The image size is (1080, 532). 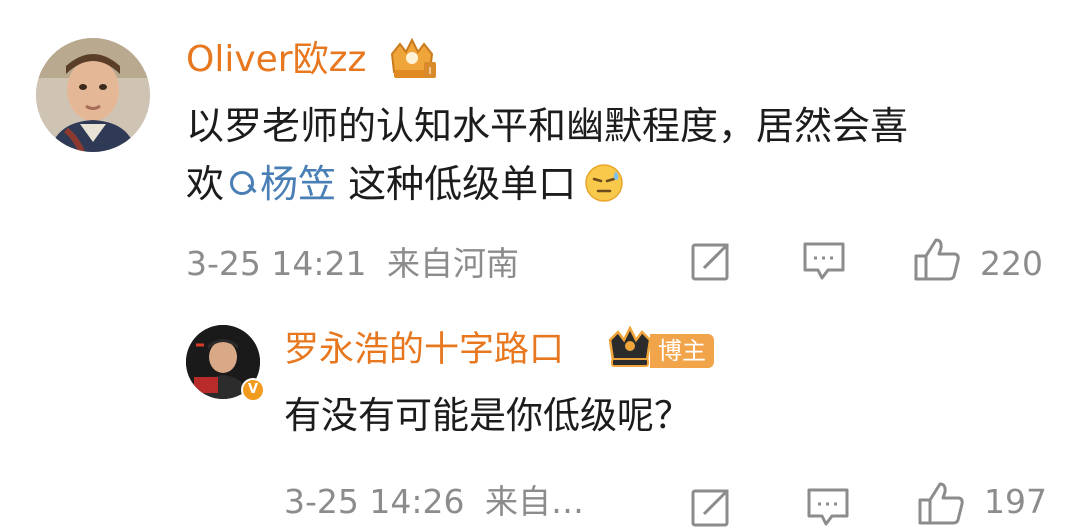 I want to click on reply-text: 有没有可能是你低级呢？, so click(x=487, y=415).